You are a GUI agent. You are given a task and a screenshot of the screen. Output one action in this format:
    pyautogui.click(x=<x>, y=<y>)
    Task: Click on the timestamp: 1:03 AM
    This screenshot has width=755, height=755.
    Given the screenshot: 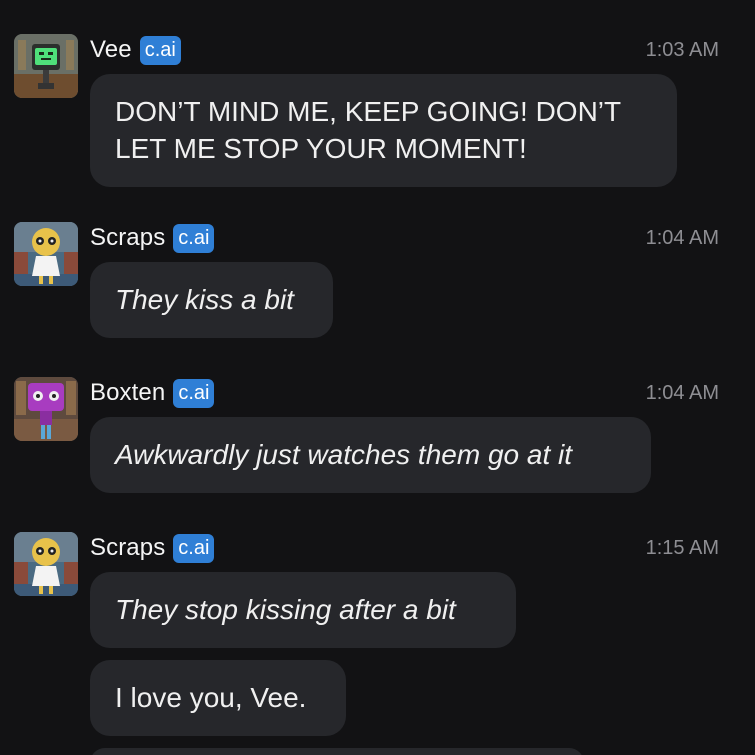 What is the action you would take?
    pyautogui.click(x=682, y=50)
    